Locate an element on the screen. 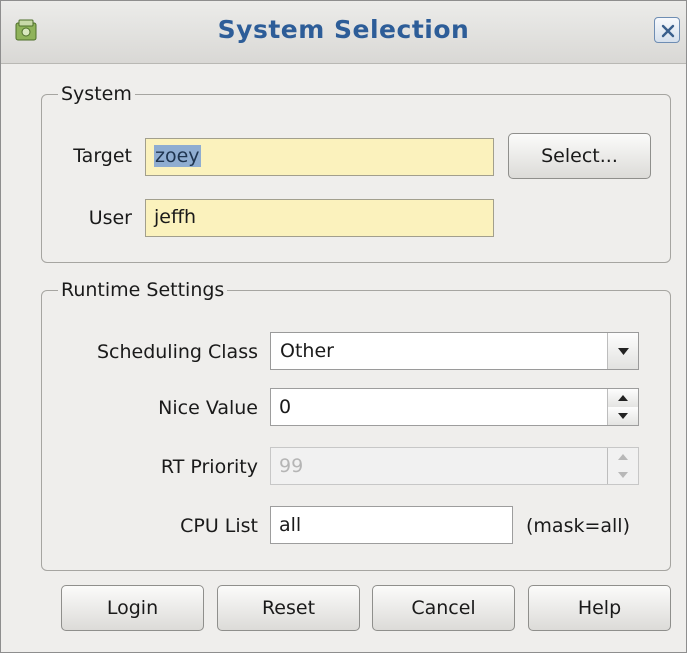  cpu-mask-text: (mask=all) is located at coordinates (578, 526).